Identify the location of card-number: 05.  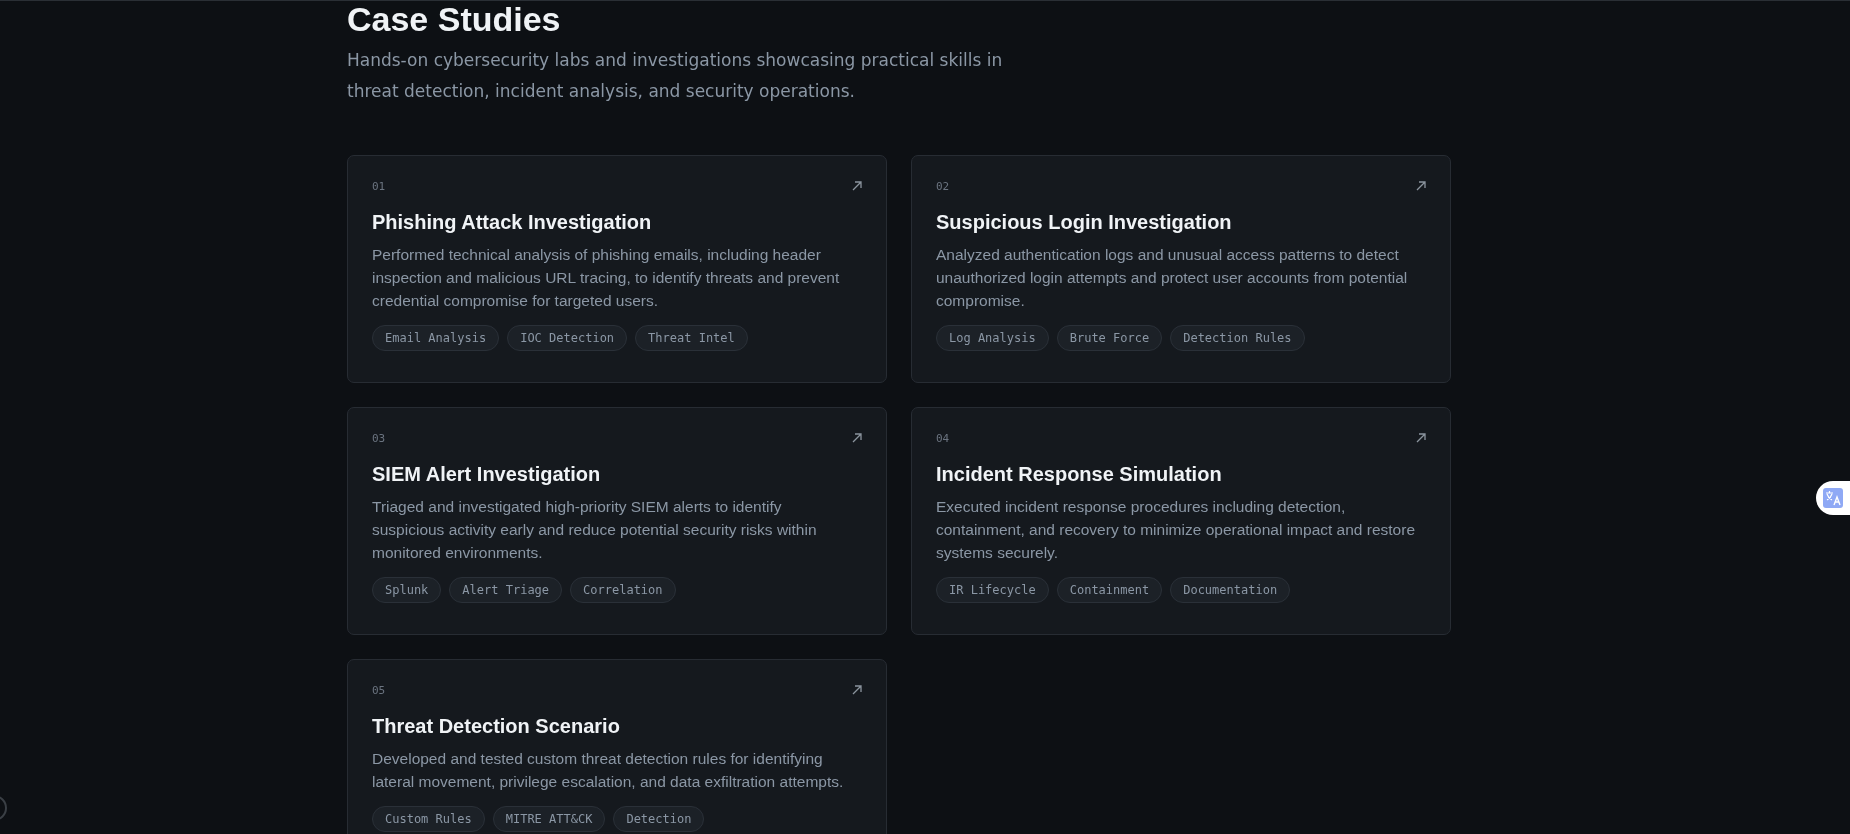
(379, 690).